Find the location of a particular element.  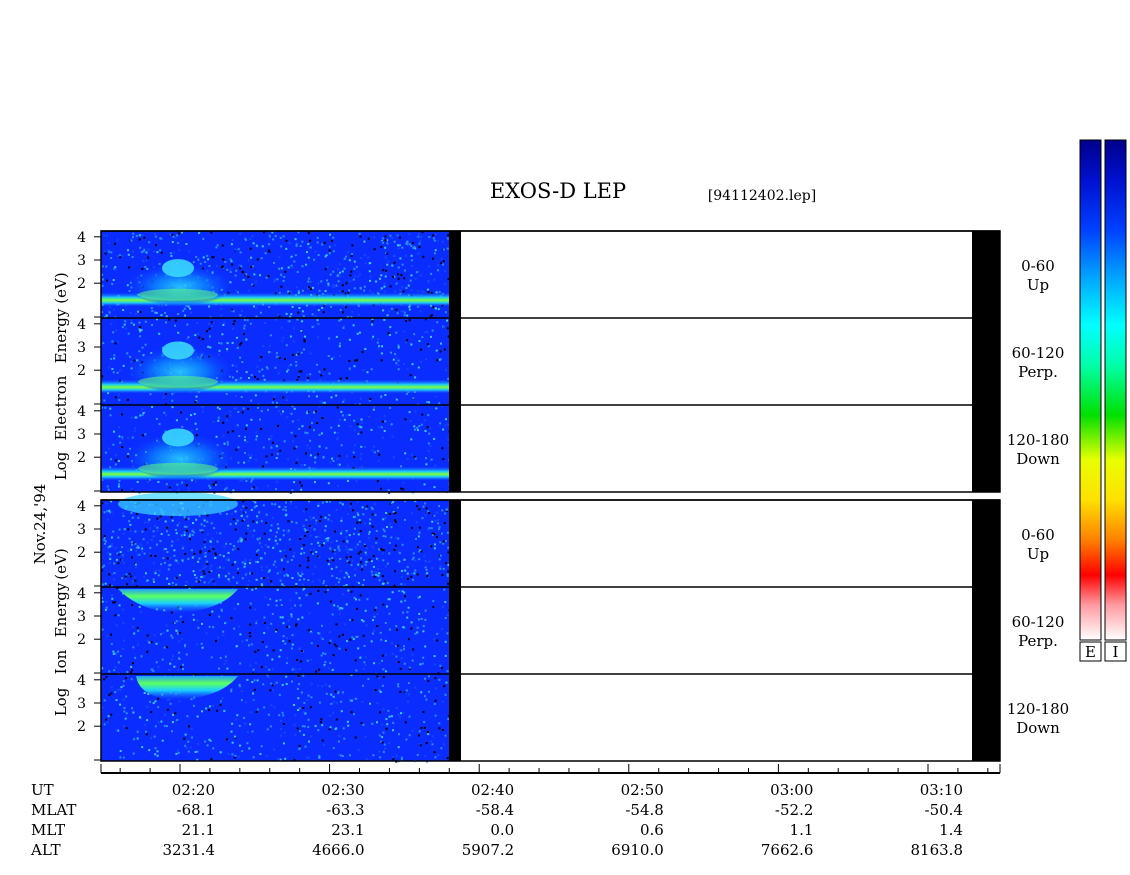

ephemeris-value: -50.4 is located at coordinates (944, 810).